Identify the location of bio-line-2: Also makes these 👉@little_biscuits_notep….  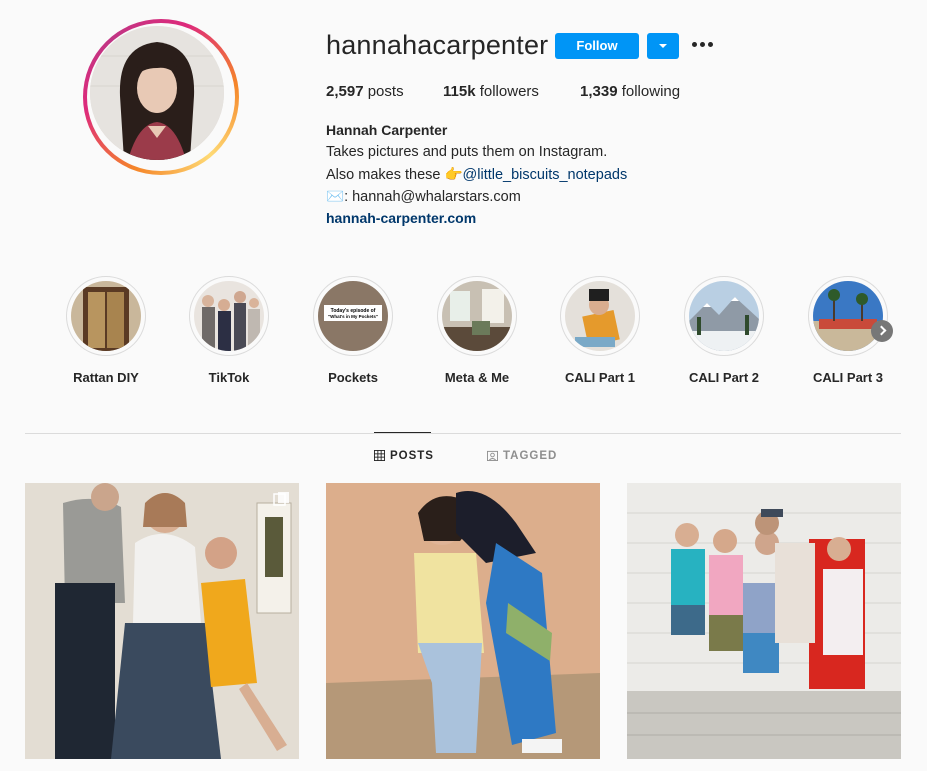
(476, 174).